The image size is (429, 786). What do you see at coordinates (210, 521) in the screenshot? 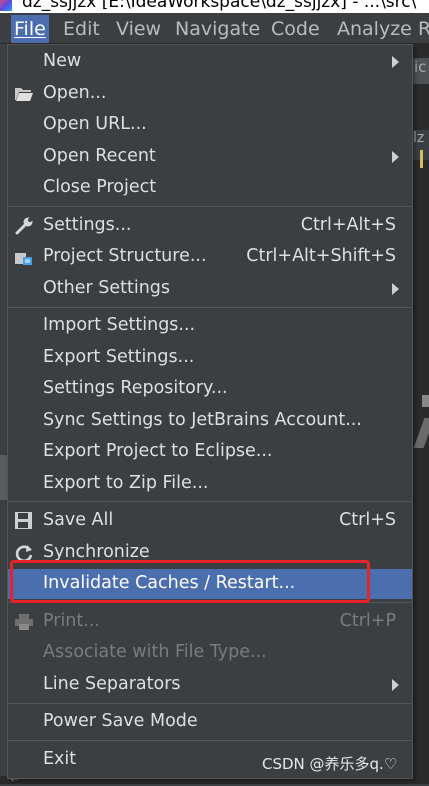
I see `menu-item-save-all: Save All Ctrl+S` at bounding box center [210, 521].